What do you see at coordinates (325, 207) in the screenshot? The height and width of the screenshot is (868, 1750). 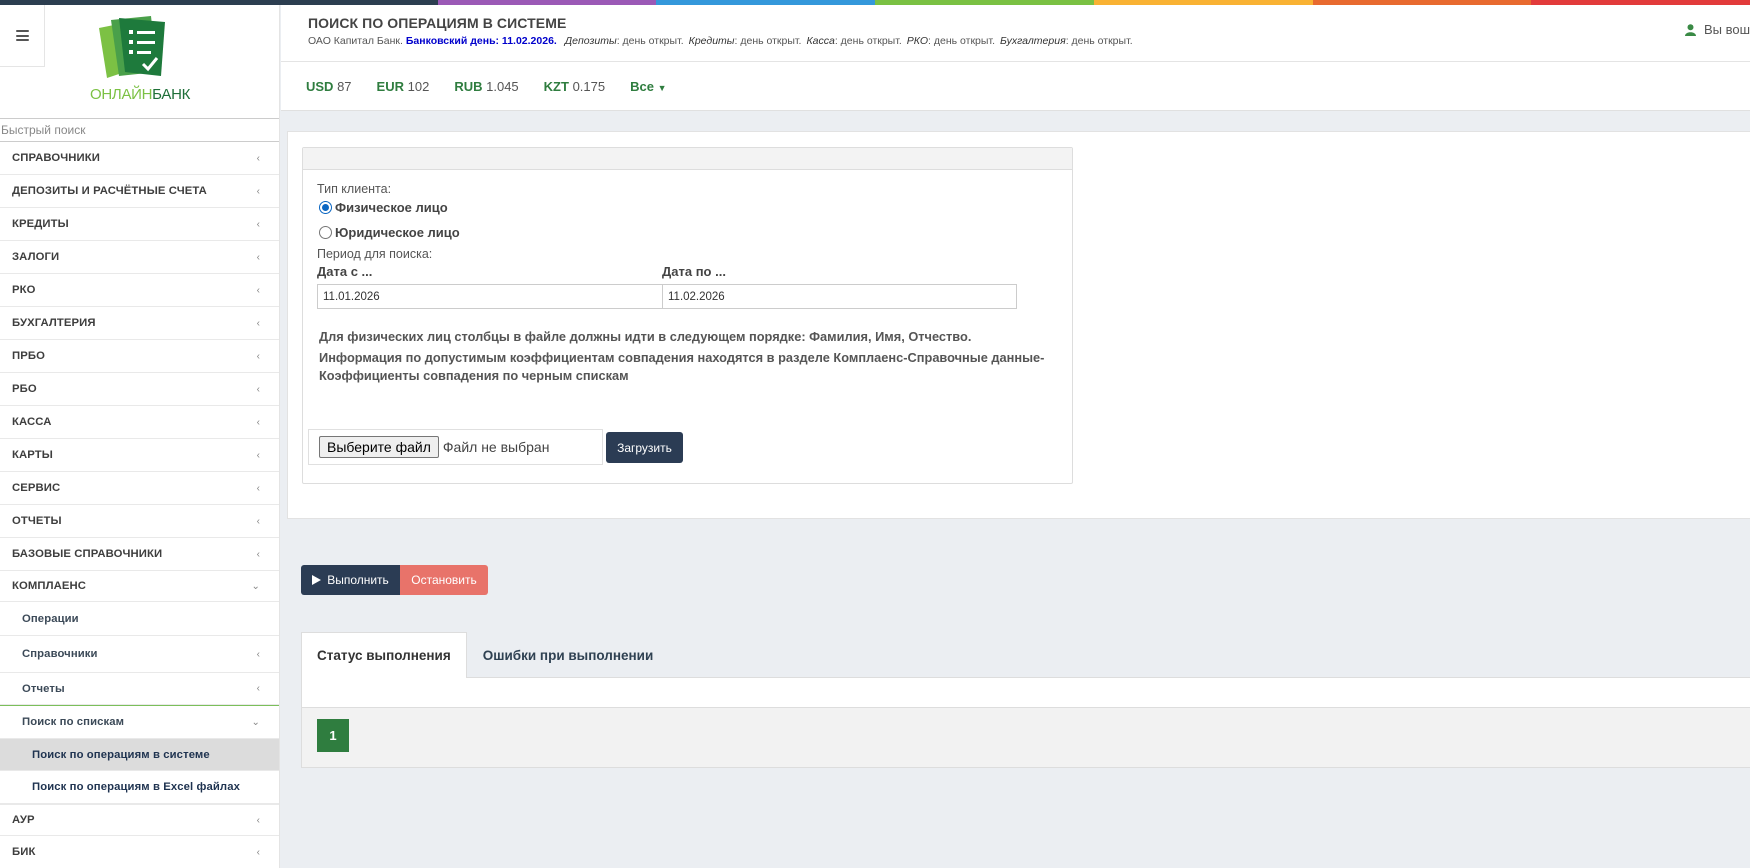 I see `radio-individual-button` at bounding box center [325, 207].